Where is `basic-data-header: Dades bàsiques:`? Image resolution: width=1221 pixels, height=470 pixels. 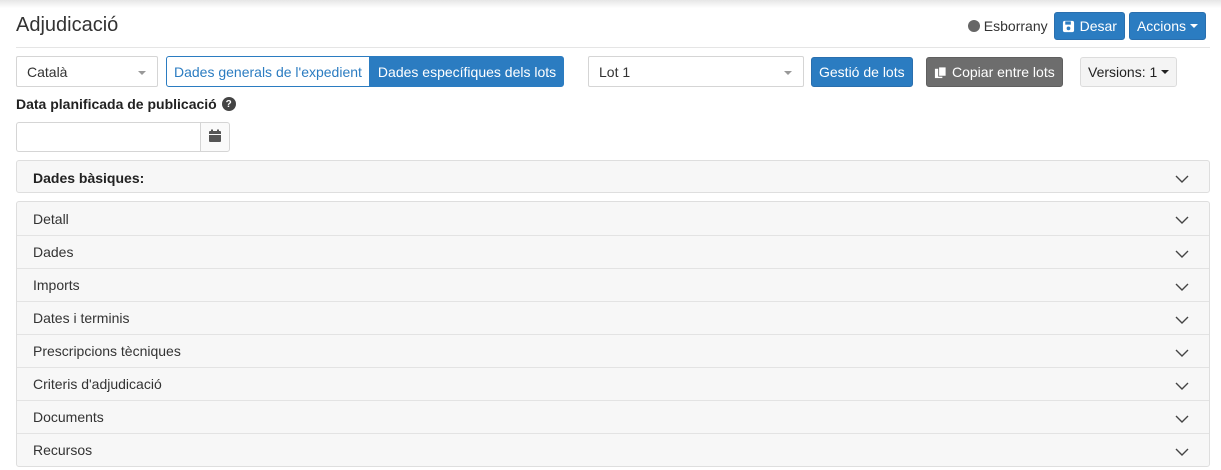 basic-data-header: Dades bàsiques: is located at coordinates (613, 177).